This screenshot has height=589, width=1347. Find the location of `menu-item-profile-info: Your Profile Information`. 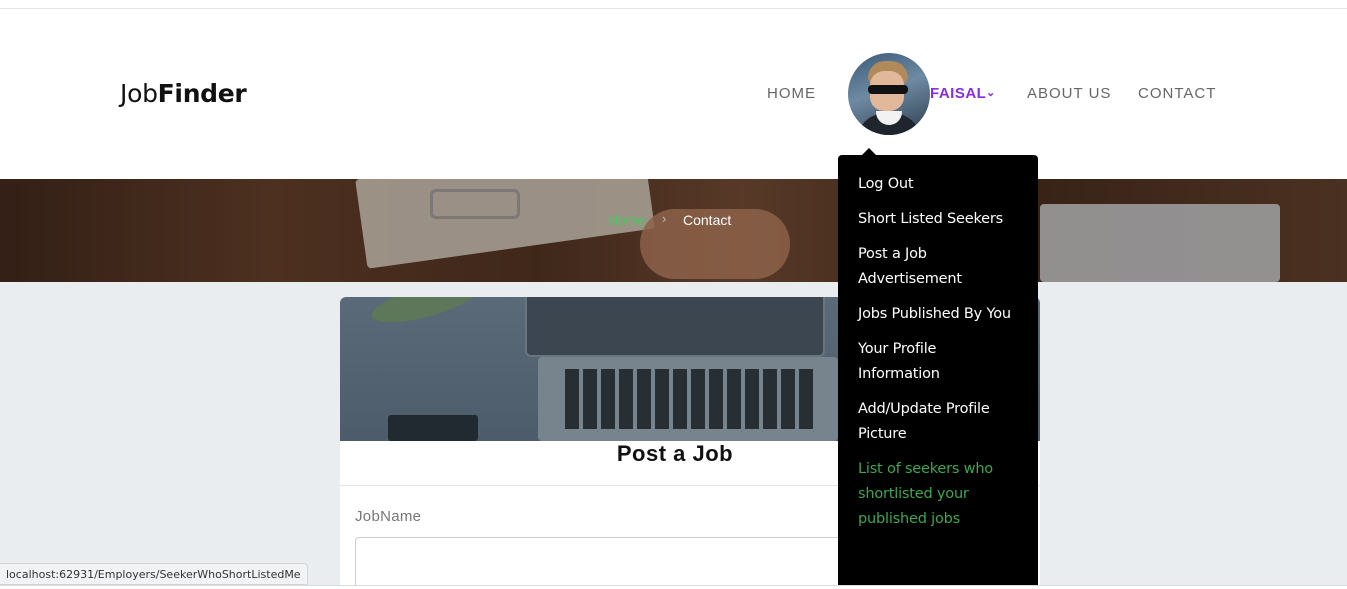

menu-item-profile-info: Your Profile Information is located at coordinates (938, 362).